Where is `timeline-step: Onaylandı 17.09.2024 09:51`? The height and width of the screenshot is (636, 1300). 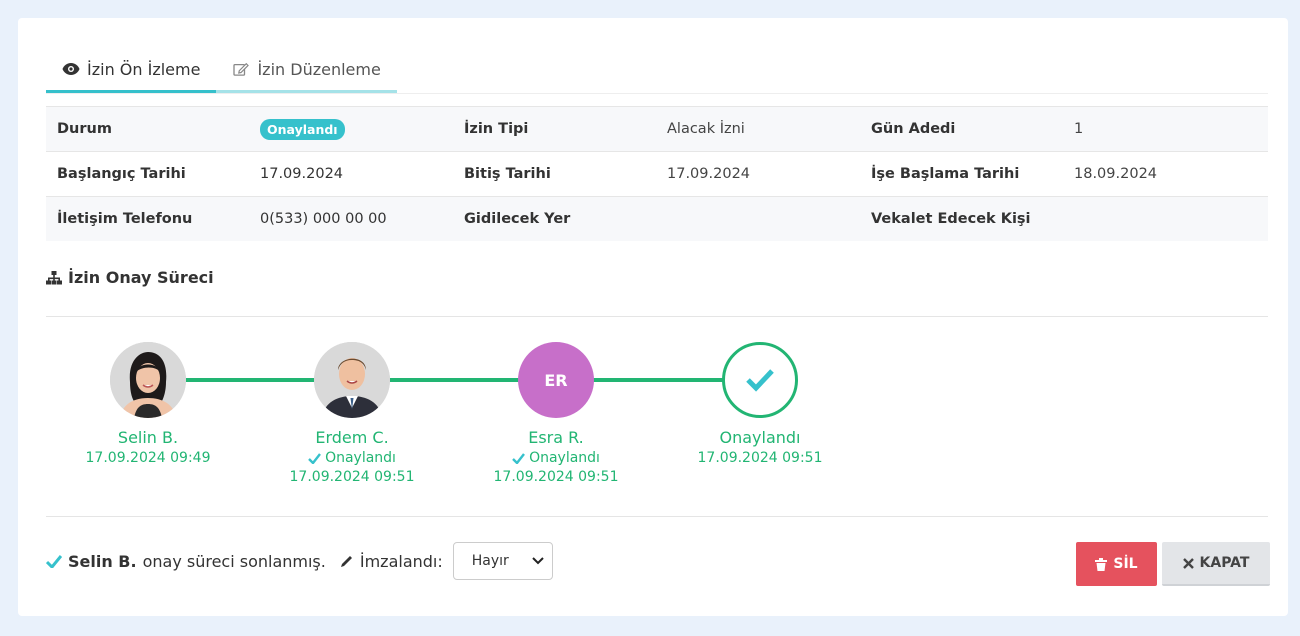
timeline-step: Onaylandı 17.09.2024 09:51 is located at coordinates (760, 404).